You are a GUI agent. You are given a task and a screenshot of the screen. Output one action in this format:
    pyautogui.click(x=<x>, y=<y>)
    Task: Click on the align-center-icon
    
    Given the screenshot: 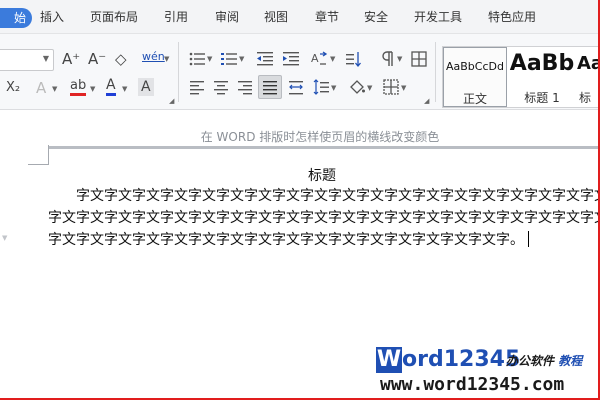 What is the action you would take?
    pyautogui.click(x=221, y=87)
    